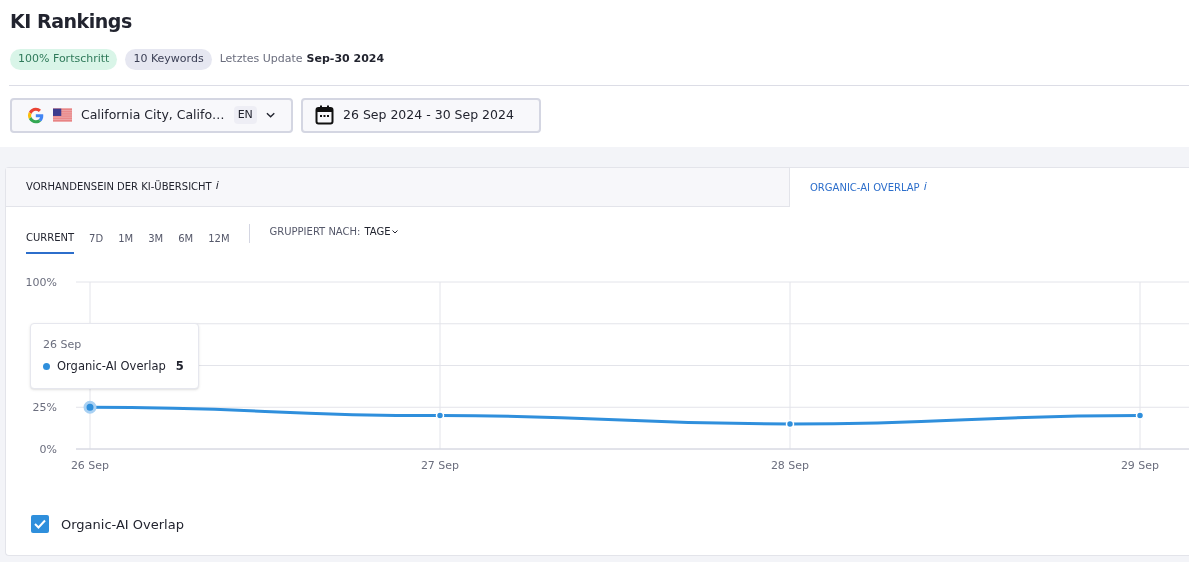 The image size is (1189, 562). I want to click on last-update-value: Sep-30 2024, so click(345, 59).